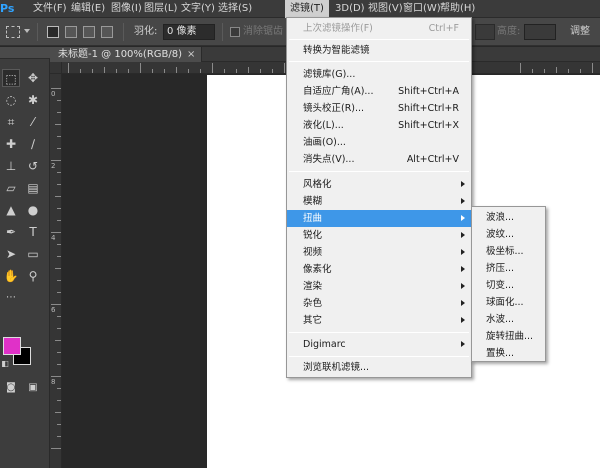  Describe the element at coordinates (324, 344) in the screenshot. I see `menu-item-label: Digimarc` at that location.